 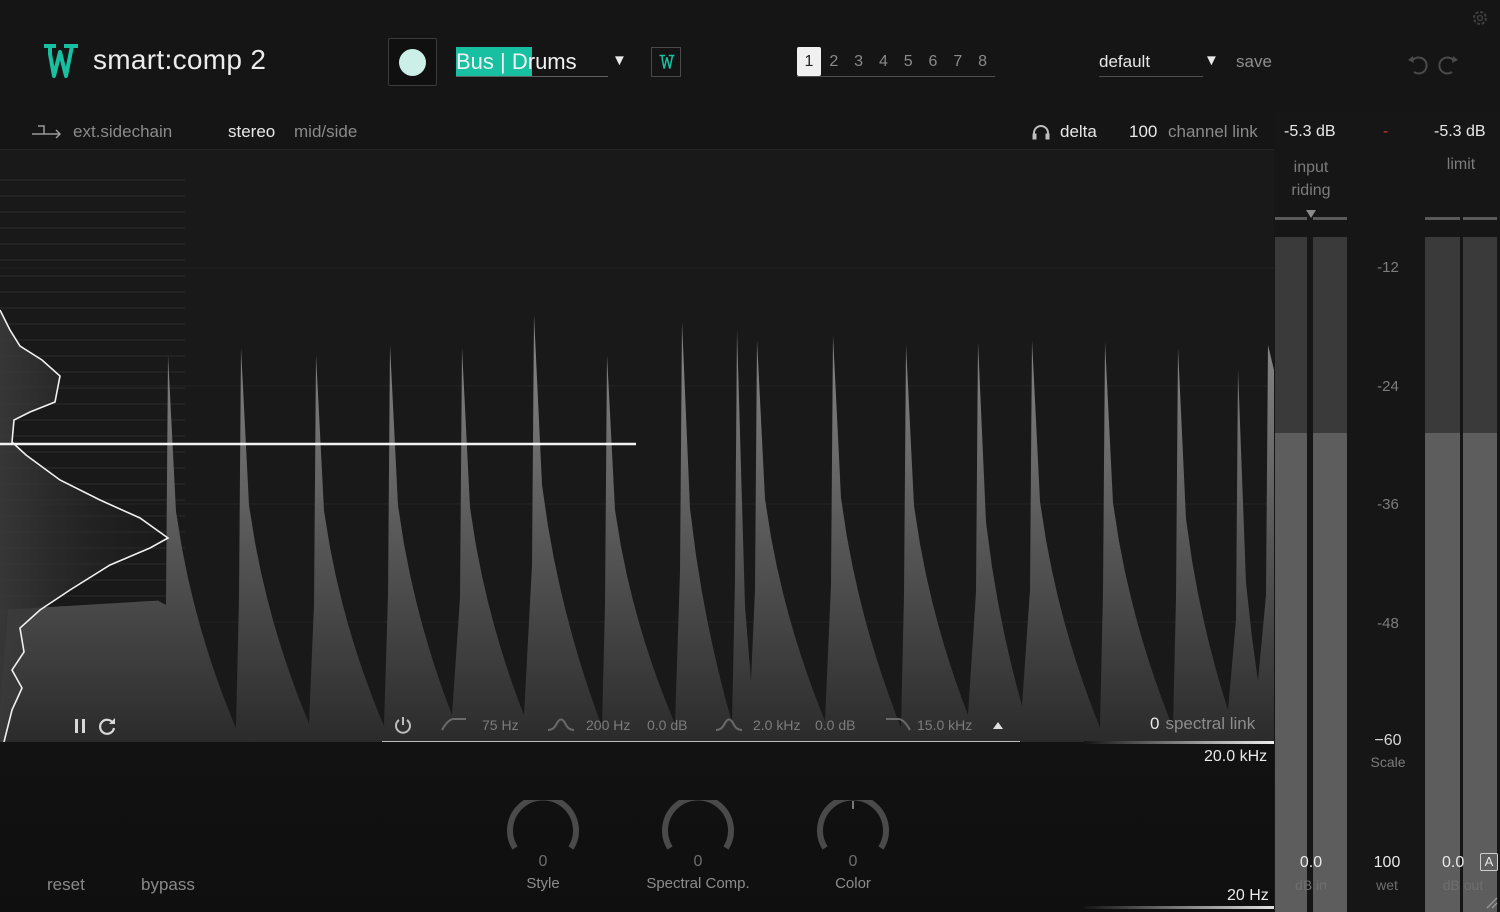 I want to click on output-meter-right, so click(x=1480, y=574).